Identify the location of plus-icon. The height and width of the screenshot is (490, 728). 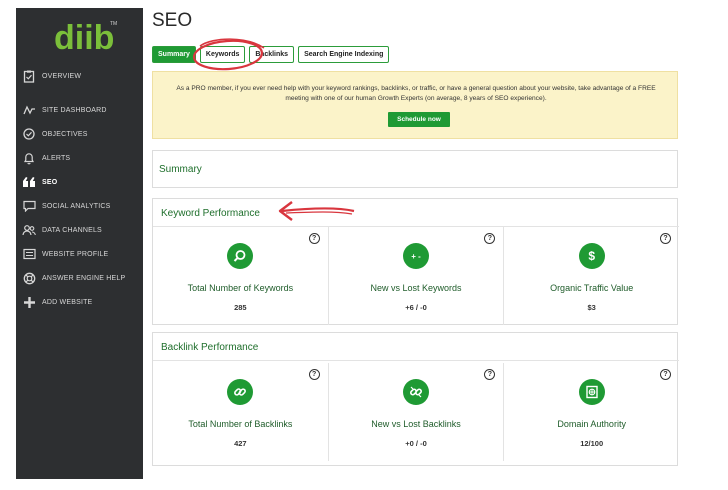
(29, 302).